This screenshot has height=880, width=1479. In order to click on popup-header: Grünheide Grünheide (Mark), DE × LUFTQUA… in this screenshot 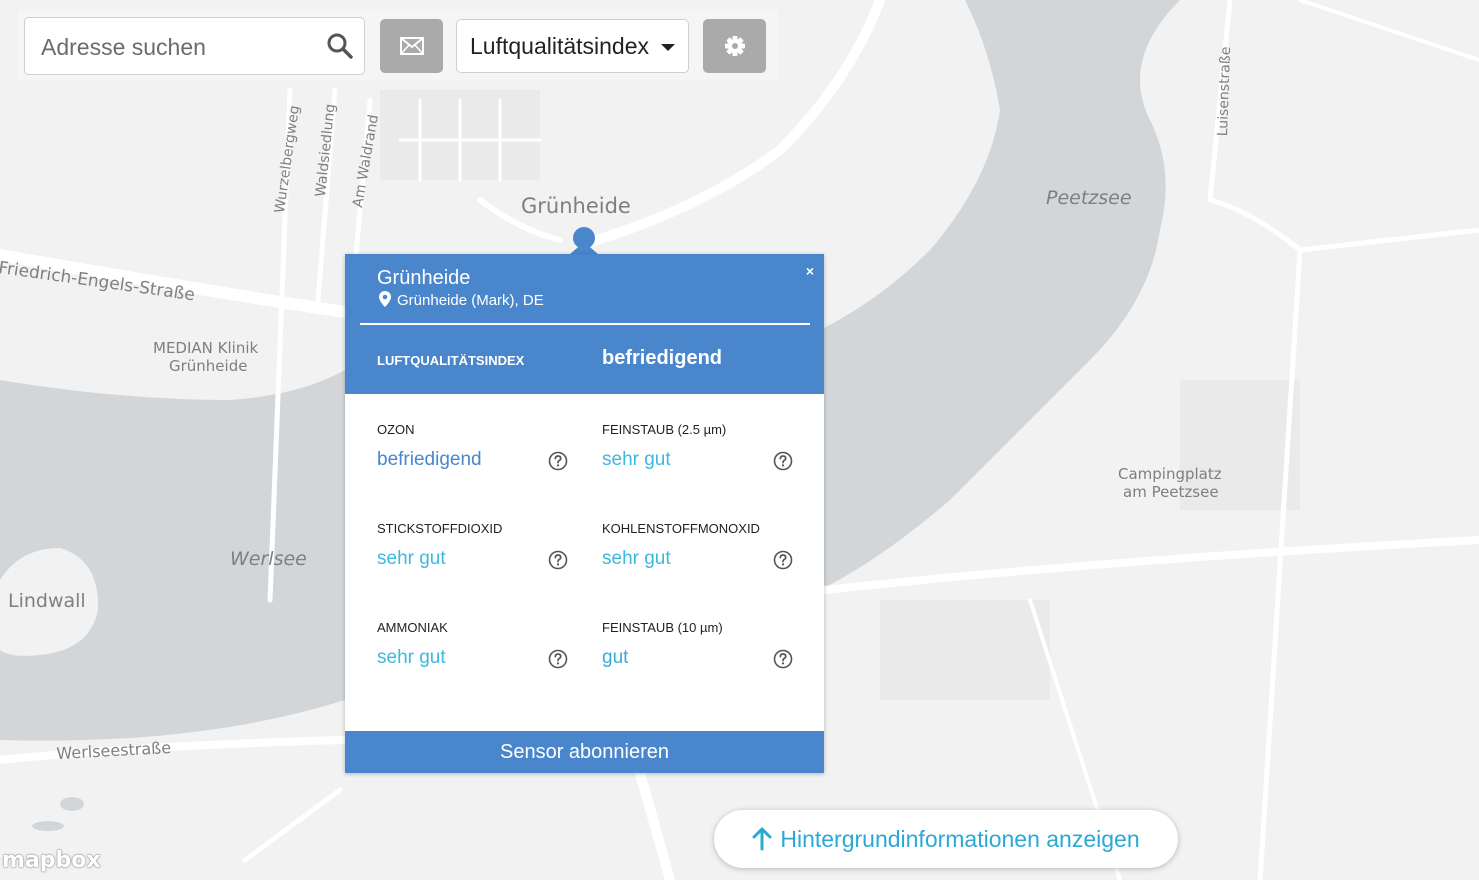, I will do `click(584, 324)`.